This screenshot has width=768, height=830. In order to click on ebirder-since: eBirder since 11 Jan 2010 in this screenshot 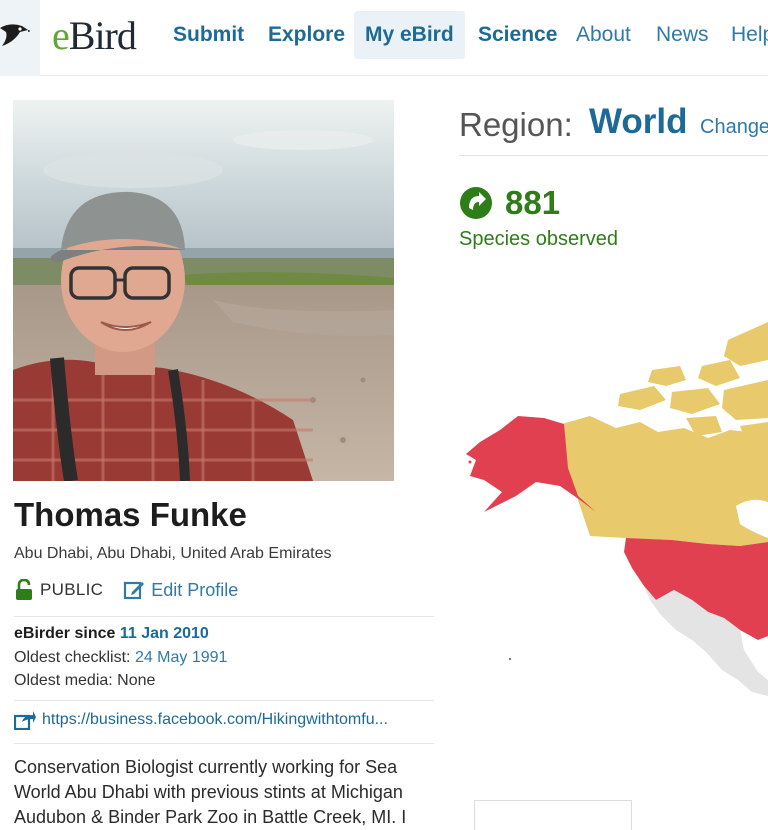, I will do `click(111, 634)`.